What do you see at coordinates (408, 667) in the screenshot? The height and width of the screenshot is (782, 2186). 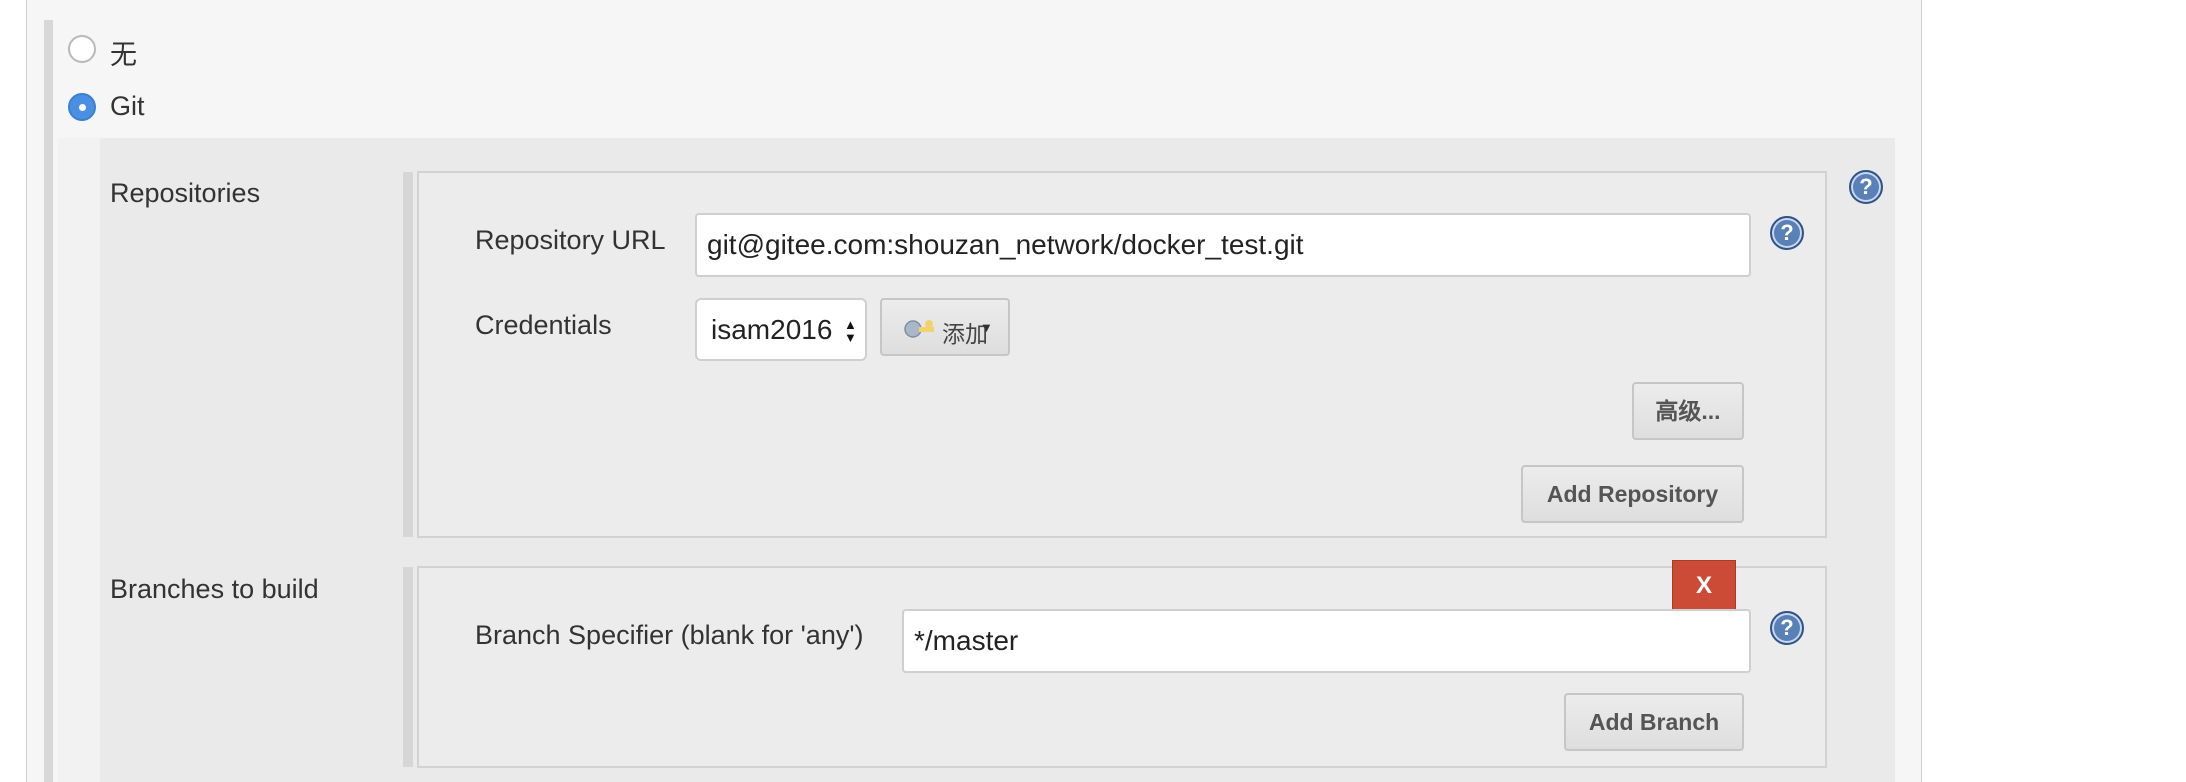 I see `branches-bar` at bounding box center [408, 667].